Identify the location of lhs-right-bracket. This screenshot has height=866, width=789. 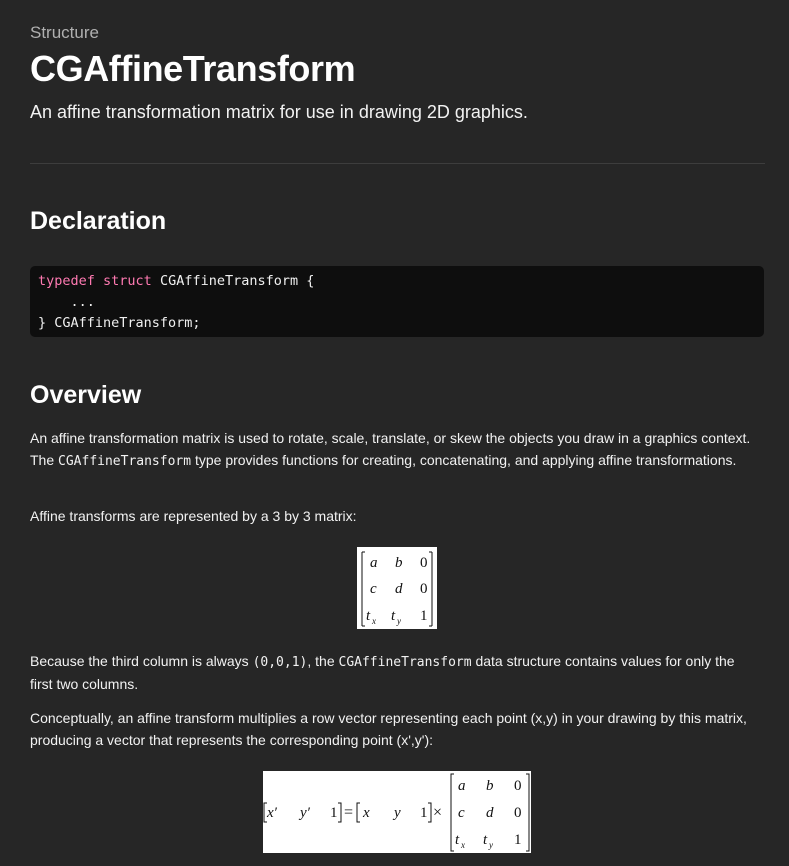
(340, 812).